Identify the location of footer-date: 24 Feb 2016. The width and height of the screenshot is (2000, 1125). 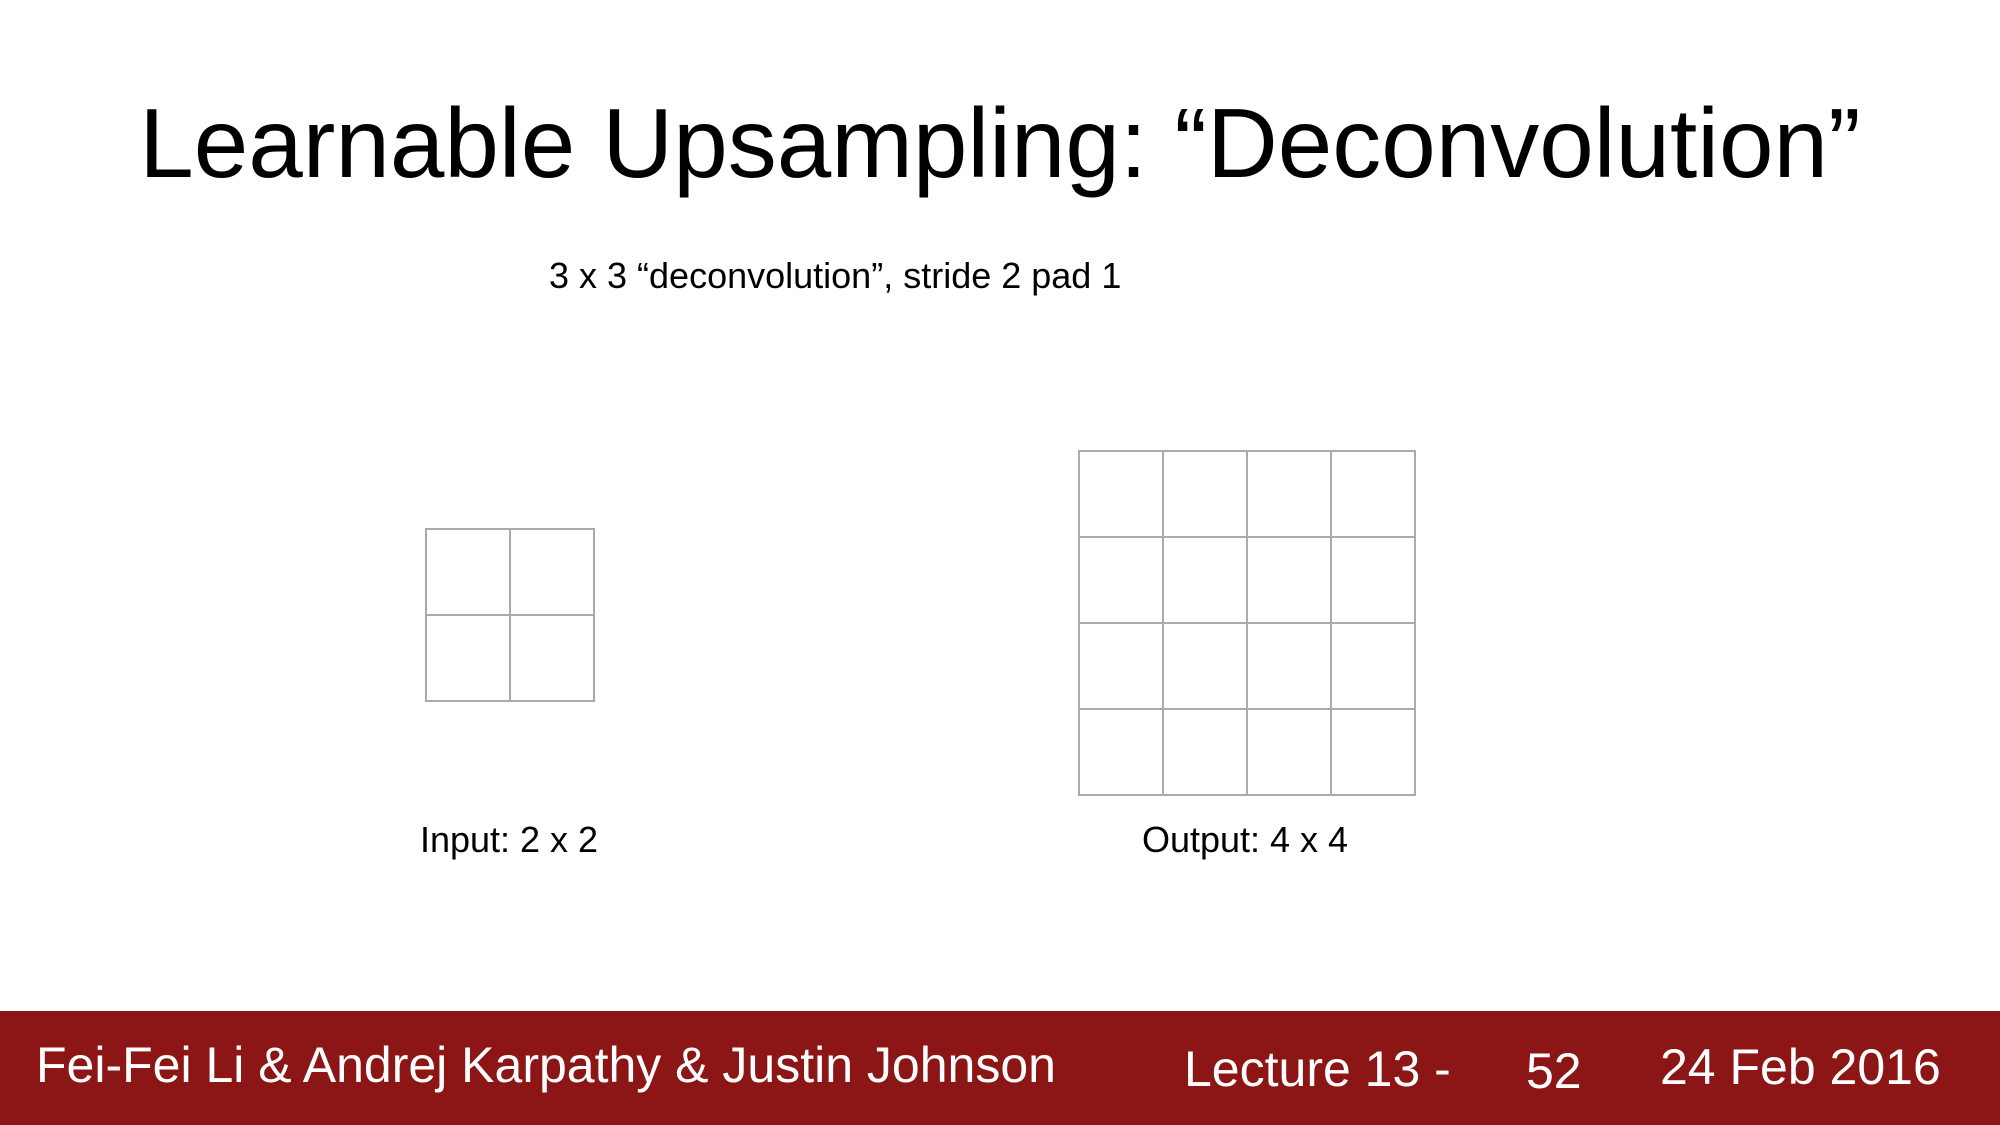
(1800, 1067).